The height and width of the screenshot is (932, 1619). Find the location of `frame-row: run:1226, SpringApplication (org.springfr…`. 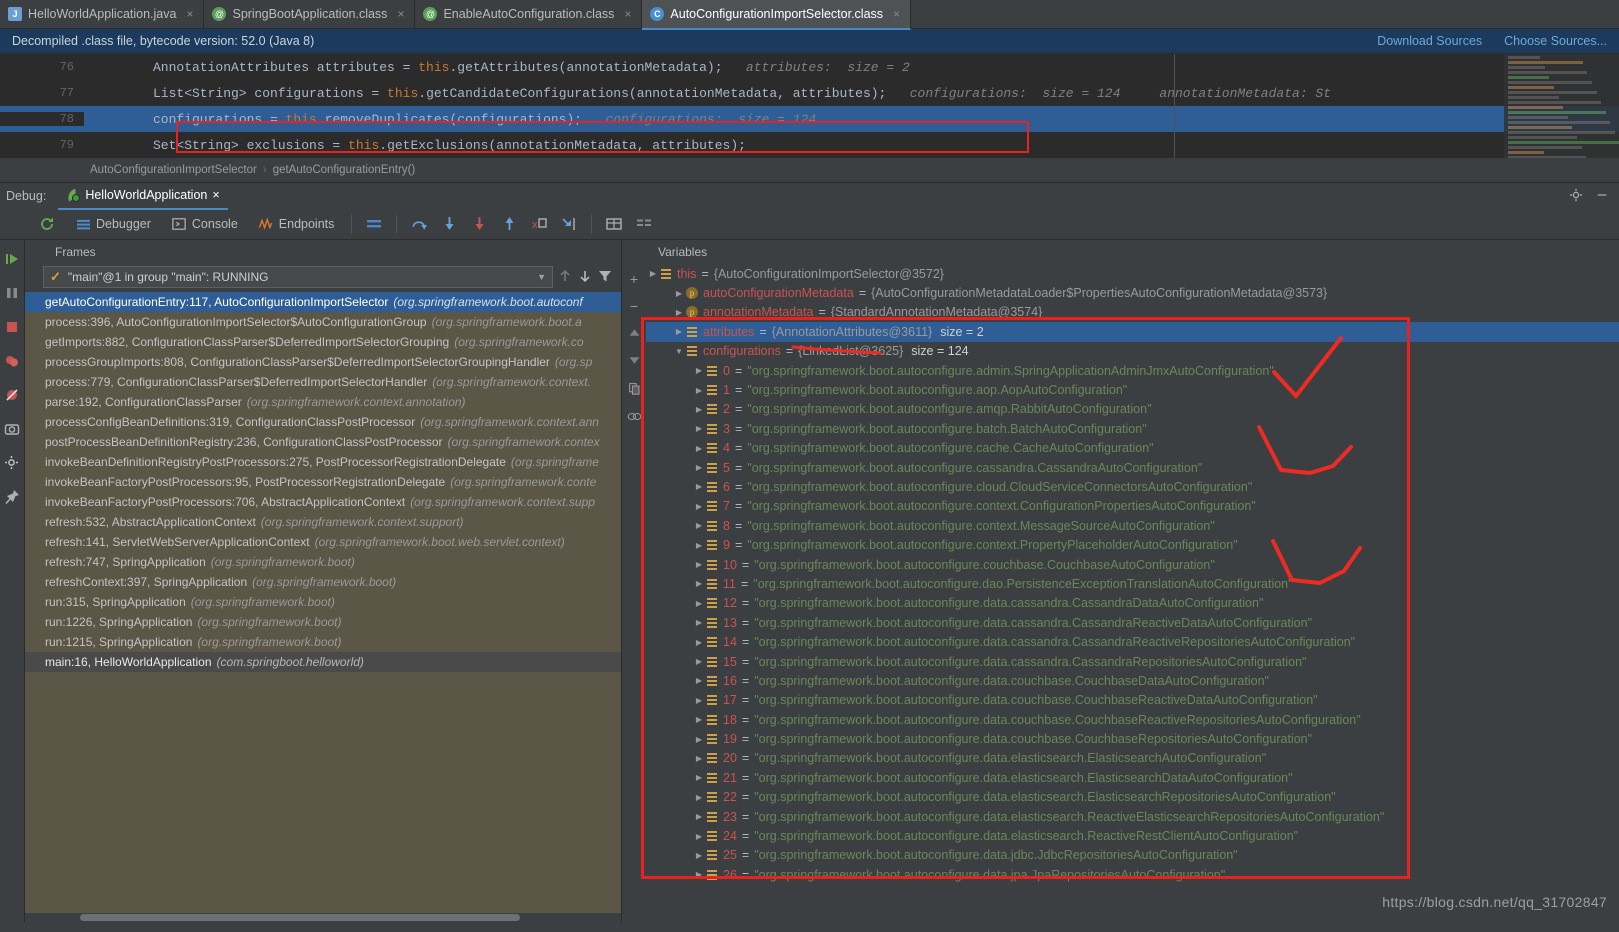

frame-row: run:1226, SpringApplication (org.springfr… is located at coordinates (323, 622).